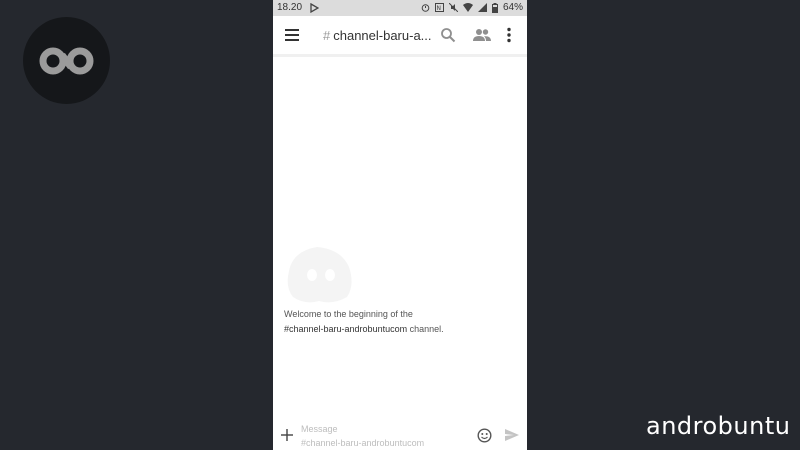 This screenshot has height=450, width=800. Describe the element at coordinates (293, 35) in the screenshot. I see `menu-icon` at that location.